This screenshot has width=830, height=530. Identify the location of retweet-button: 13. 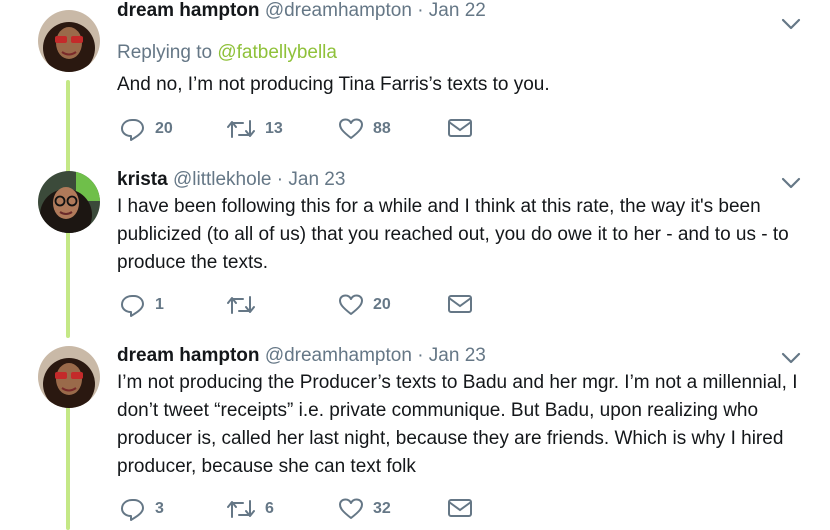
(254, 129).